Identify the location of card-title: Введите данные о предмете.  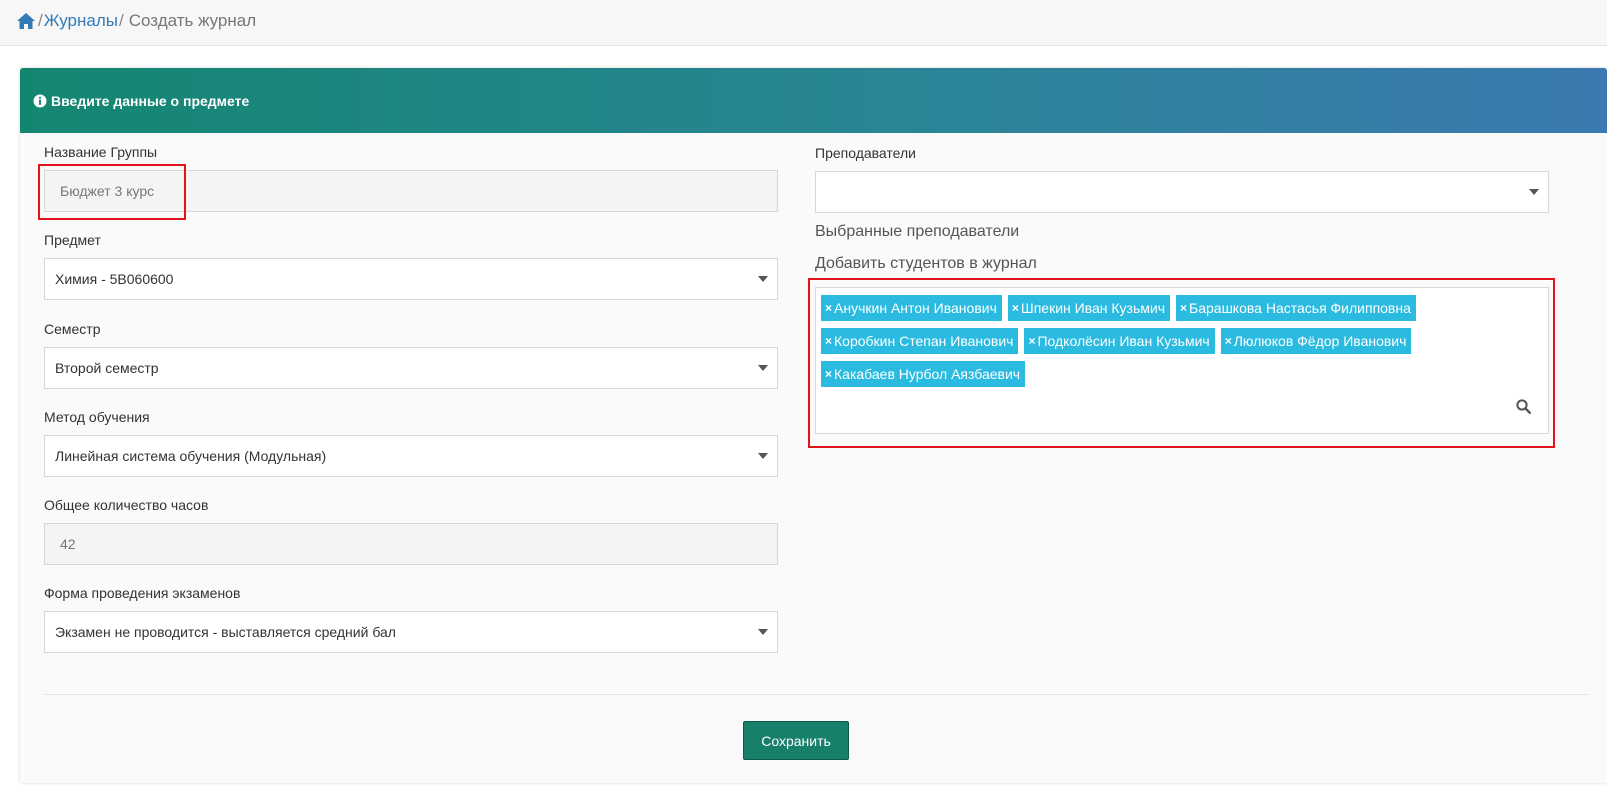
(150, 100).